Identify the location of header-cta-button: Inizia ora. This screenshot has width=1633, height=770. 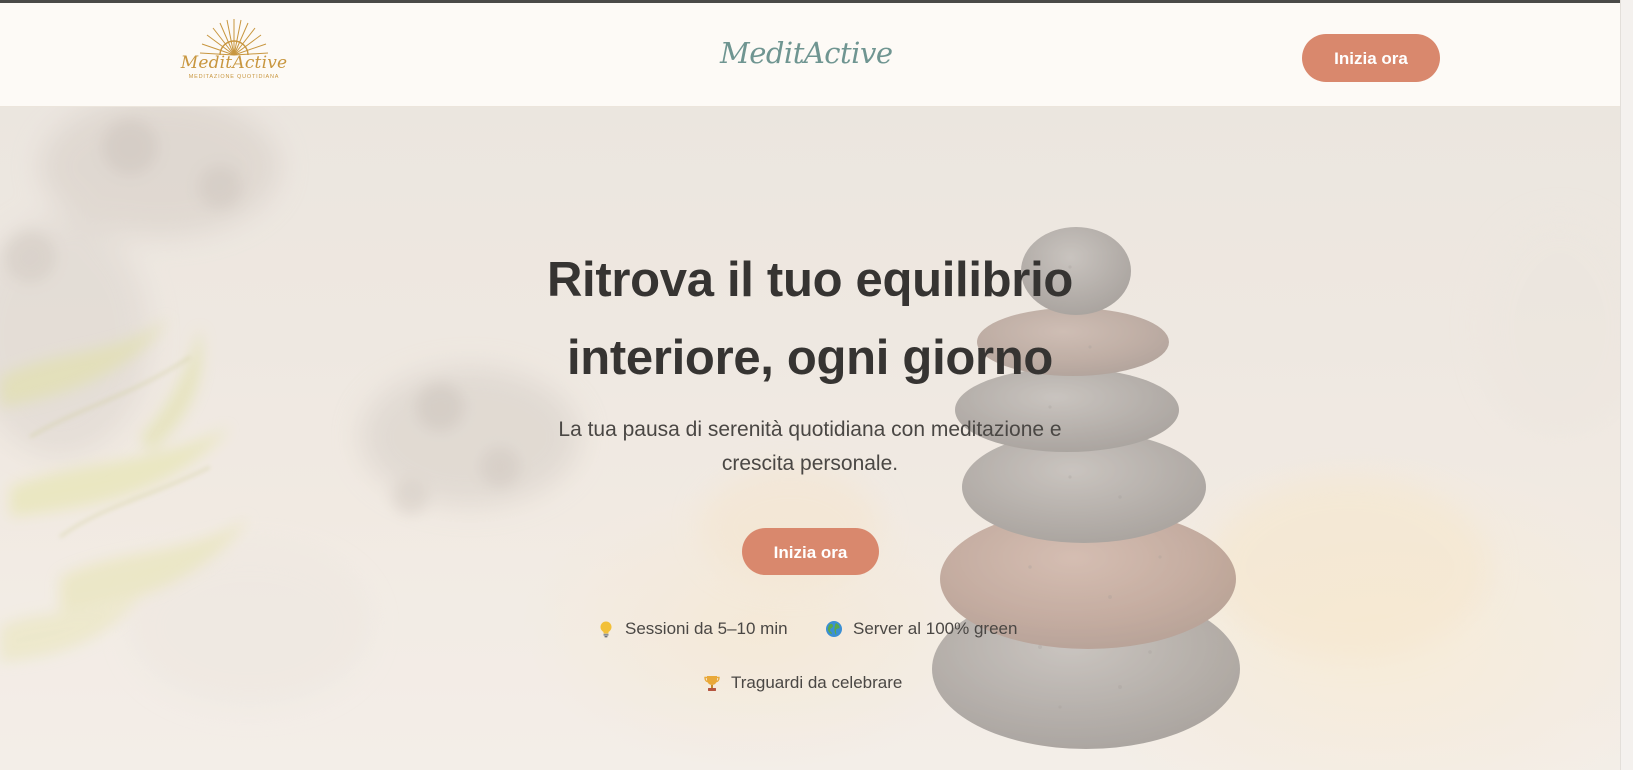
(1371, 58).